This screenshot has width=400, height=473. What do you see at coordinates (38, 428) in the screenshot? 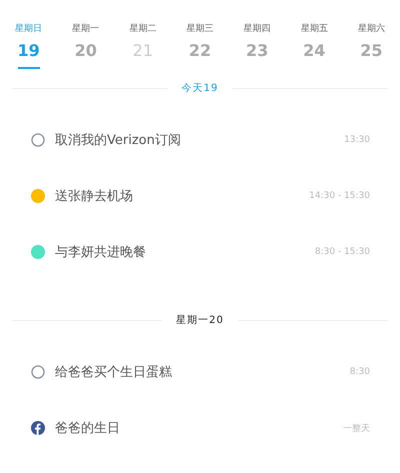
I see `facebook-icon` at bounding box center [38, 428].